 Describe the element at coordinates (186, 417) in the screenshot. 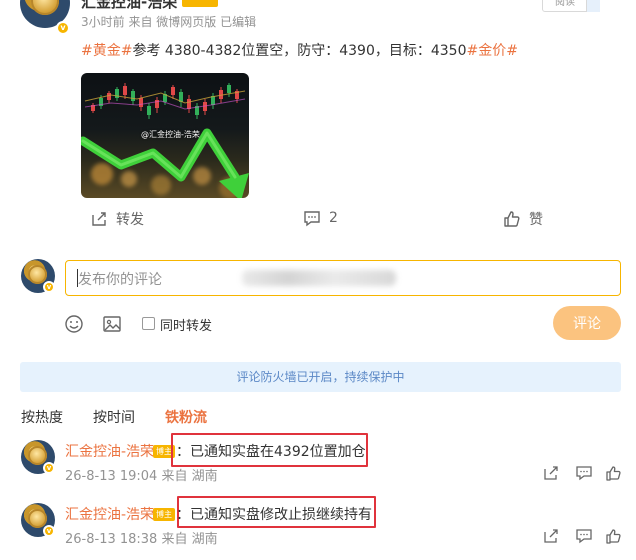

I see `tab-sort-by-fans: 铁粉流` at that location.